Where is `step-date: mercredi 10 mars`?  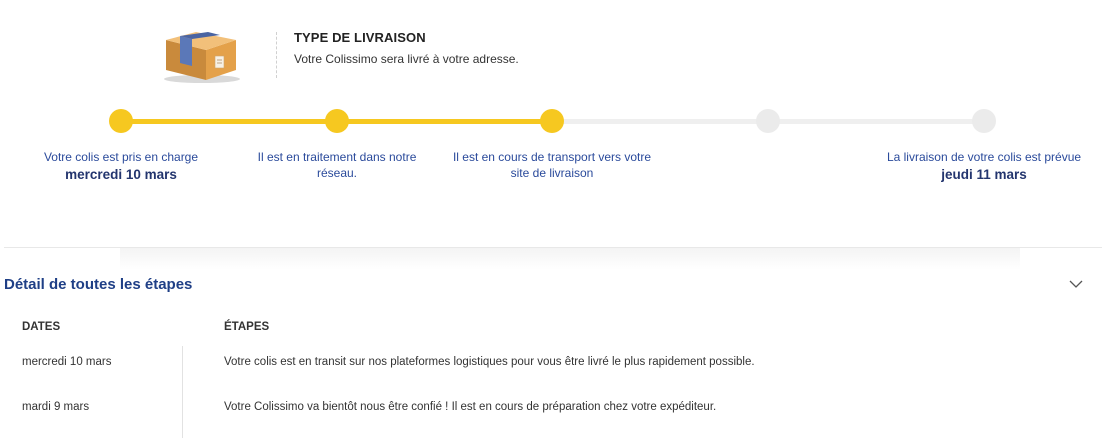
step-date: mercredi 10 mars is located at coordinates (121, 174).